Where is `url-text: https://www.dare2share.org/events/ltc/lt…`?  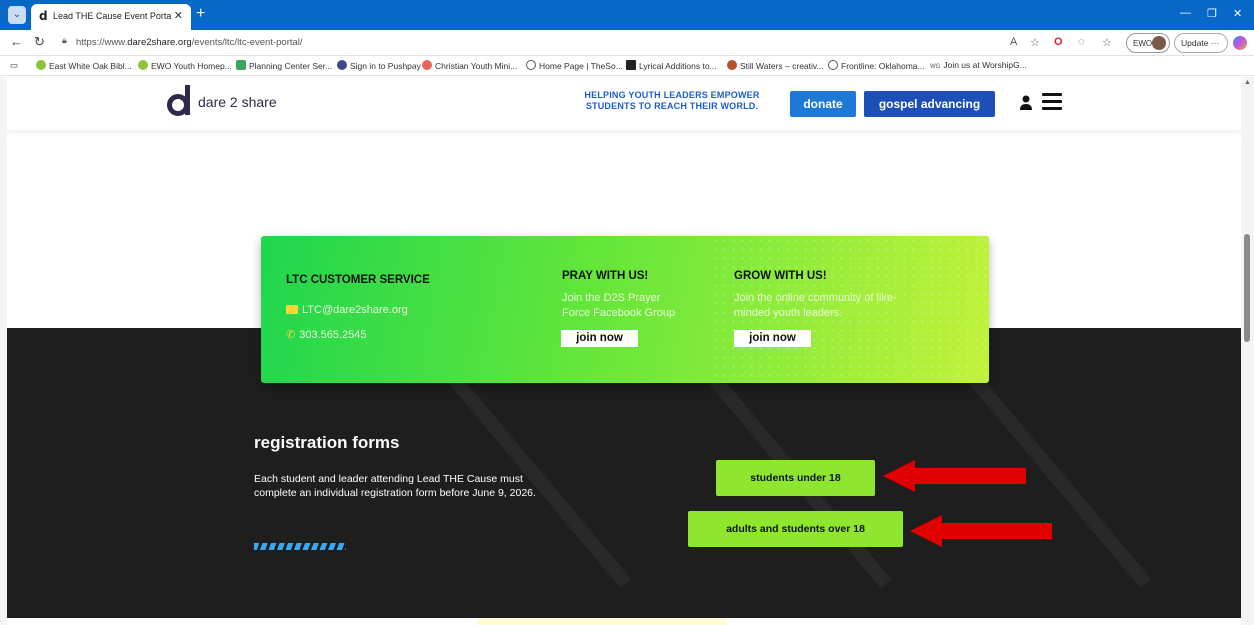
url-text: https://www.dare2share.org/events/ltc/lt… is located at coordinates (189, 42).